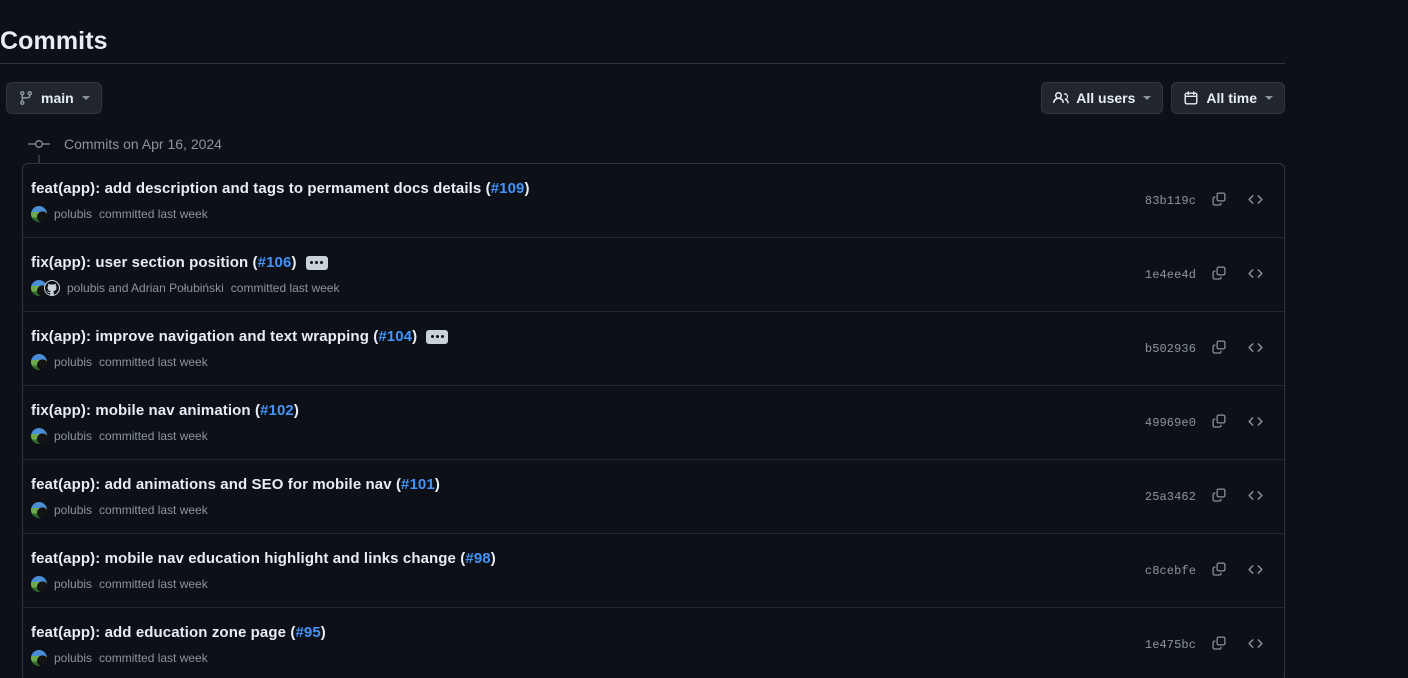 The height and width of the screenshot is (678, 1408). Describe the element at coordinates (1170, 571) in the screenshot. I see `commit-sha: c8cebfe` at that location.